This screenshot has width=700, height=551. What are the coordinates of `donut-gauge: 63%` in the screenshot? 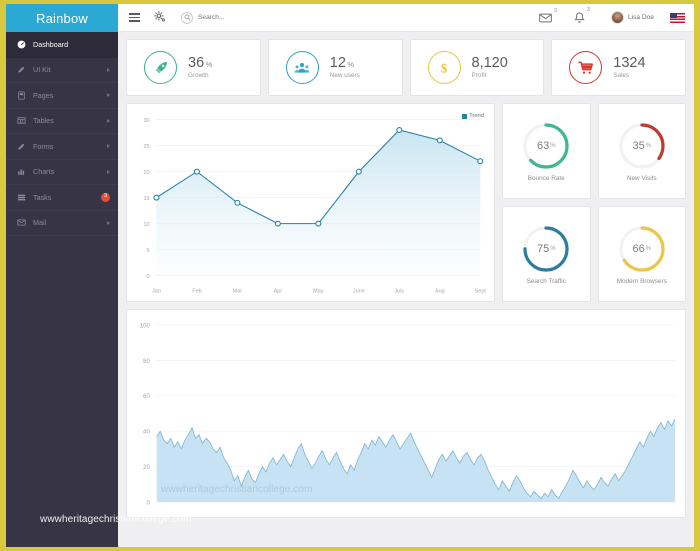 It's located at (546, 146).